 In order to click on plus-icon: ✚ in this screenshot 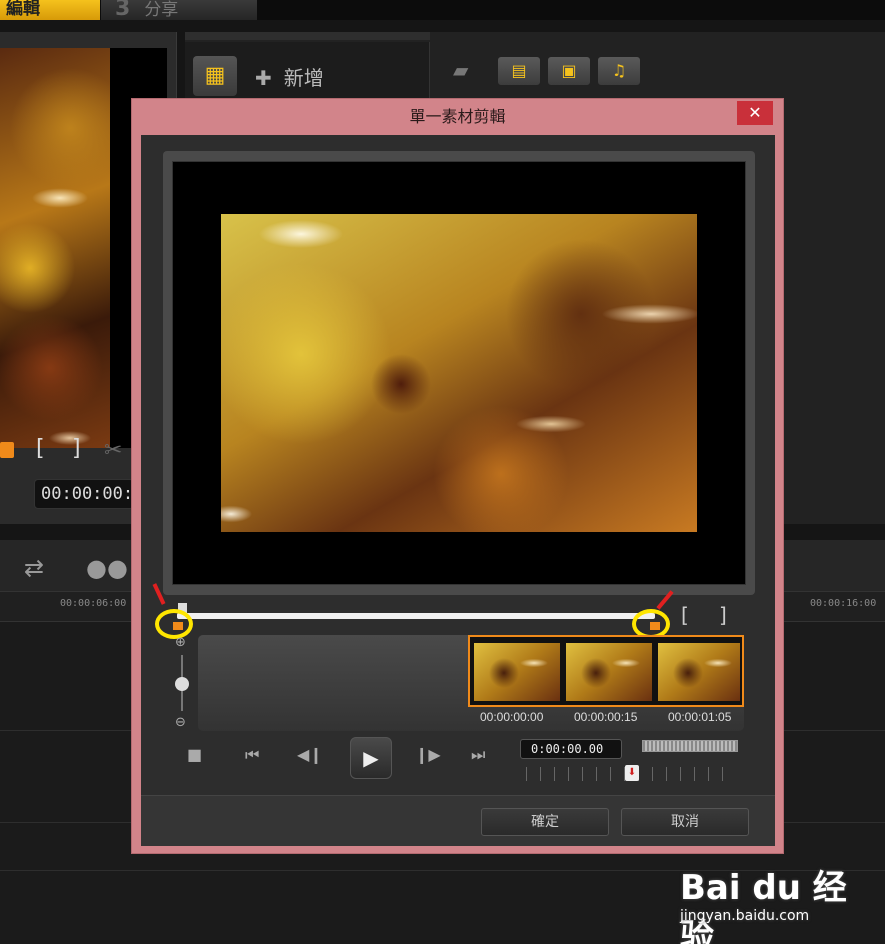, I will do `click(263, 78)`.